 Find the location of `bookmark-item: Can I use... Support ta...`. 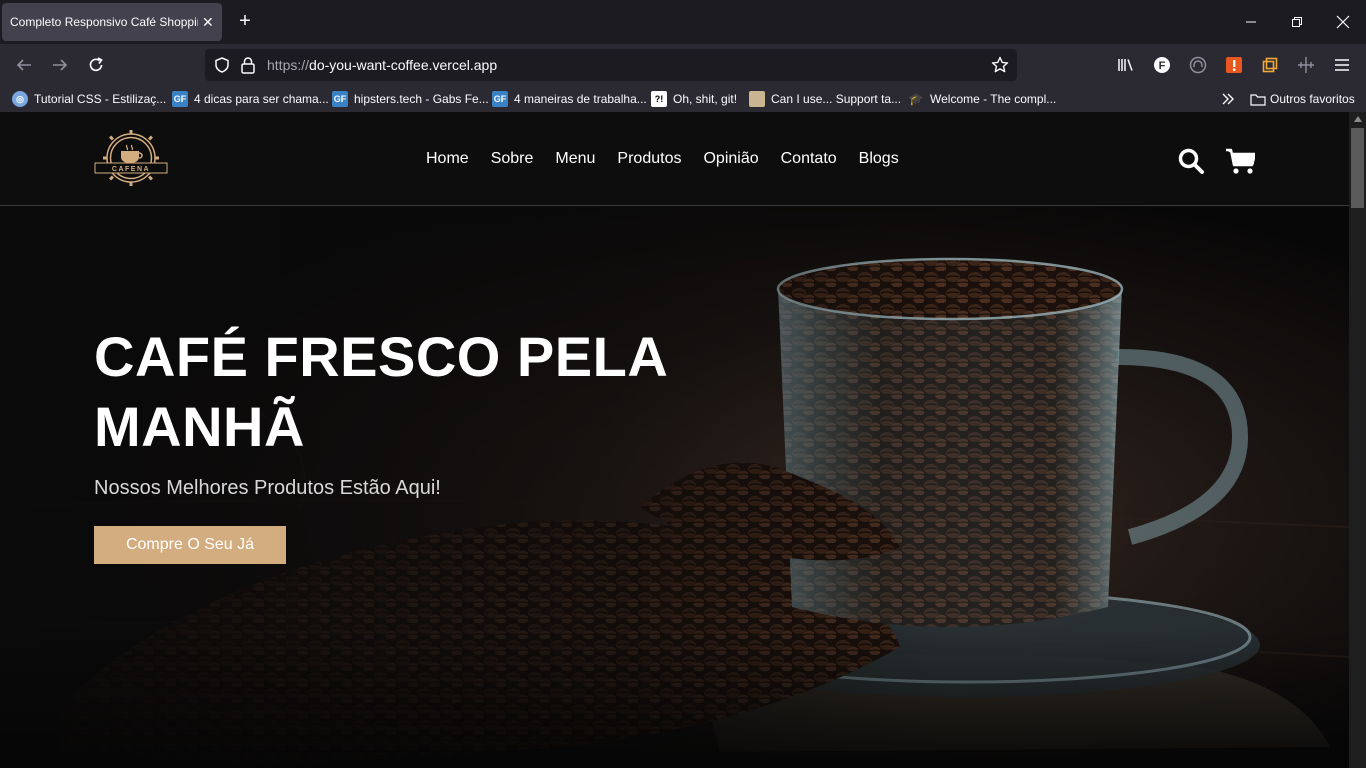

bookmark-item: Can I use... Support ta... is located at coordinates (825, 99).